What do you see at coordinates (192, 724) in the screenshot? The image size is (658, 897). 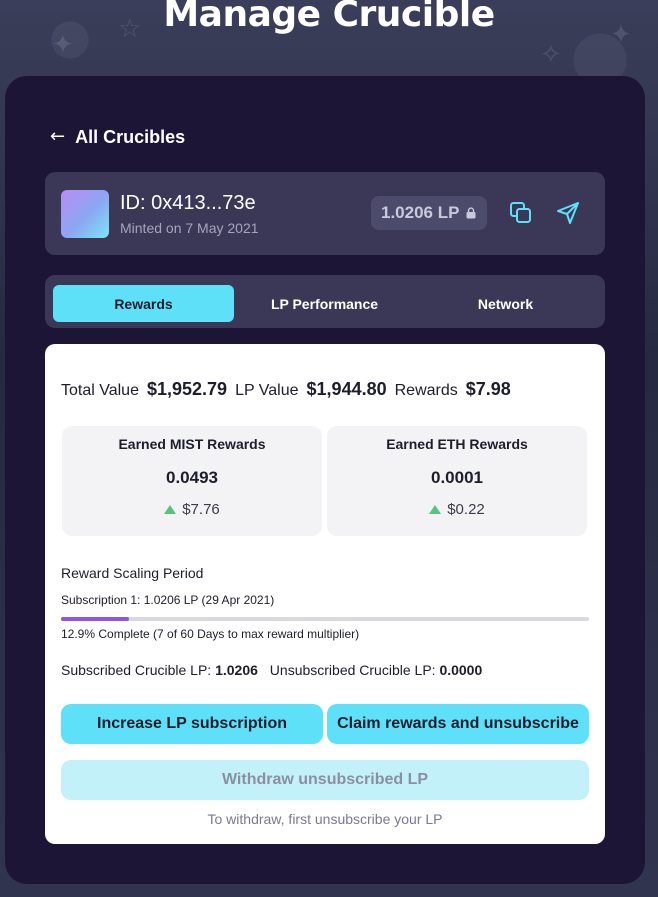 I see `increase-lp-subscription-button: Increase LP subscription` at bounding box center [192, 724].